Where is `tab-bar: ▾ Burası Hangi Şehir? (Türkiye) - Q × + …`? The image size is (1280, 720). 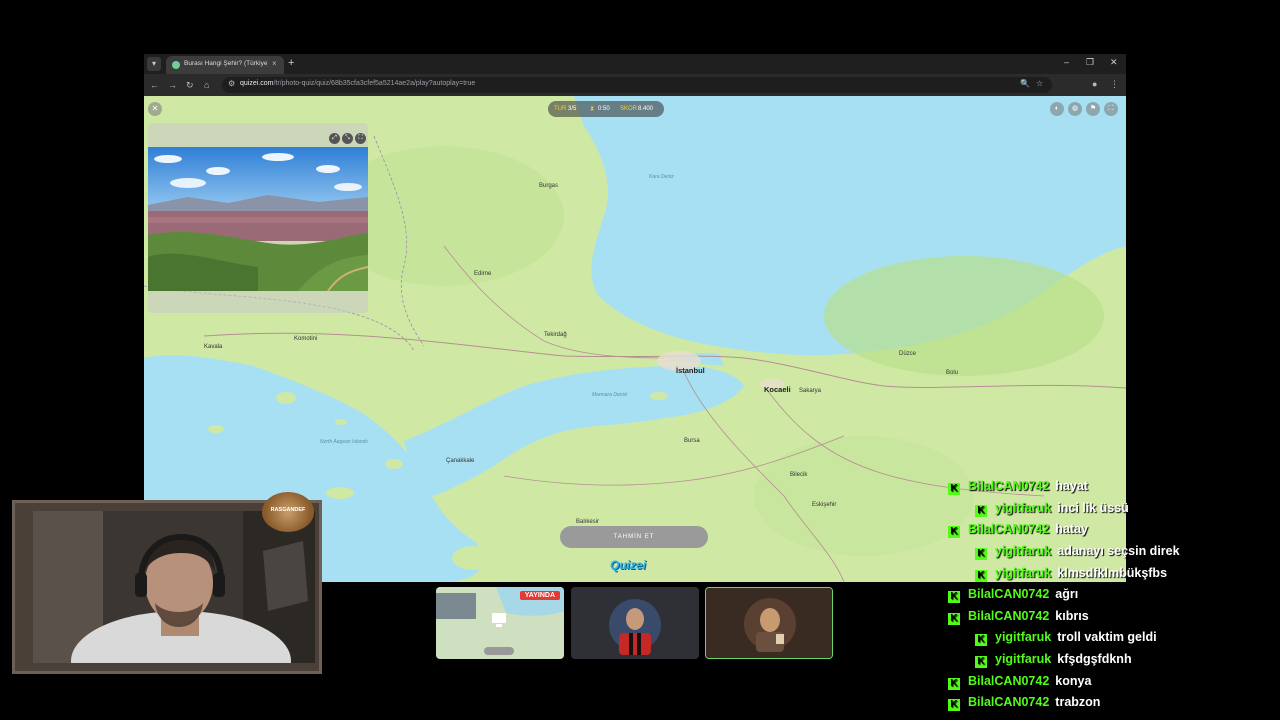
tab-bar: ▾ Burası Hangi Şehir? (Türkiye) - Q × + … is located at coordinates (635, 64).